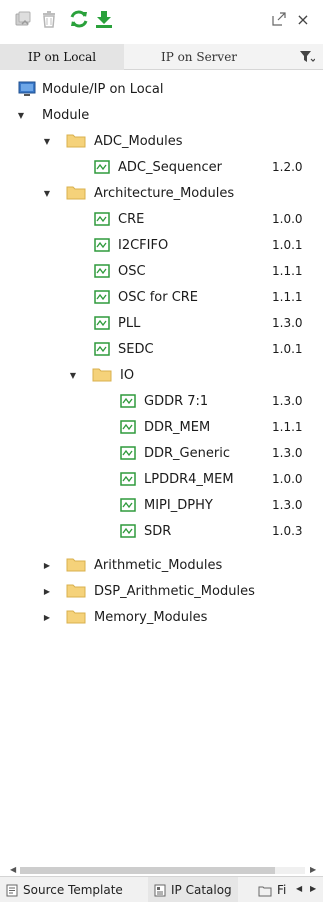 This screenshot has width=323, height=902. I want to click on refresh-button, so click(79, 19).